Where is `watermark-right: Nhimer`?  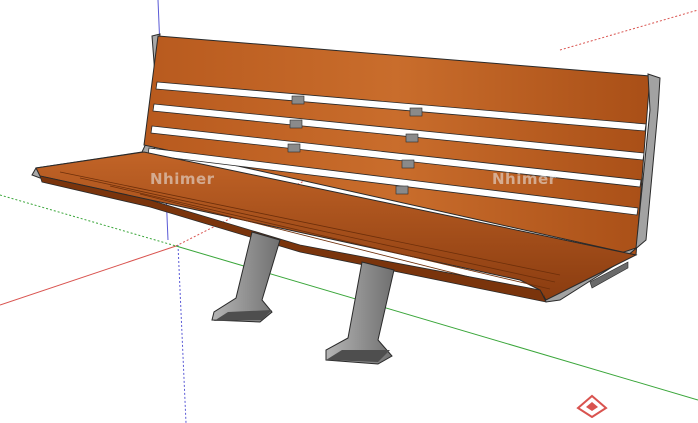 watermark-right: Nhimer is located at coordinates (524, 179).